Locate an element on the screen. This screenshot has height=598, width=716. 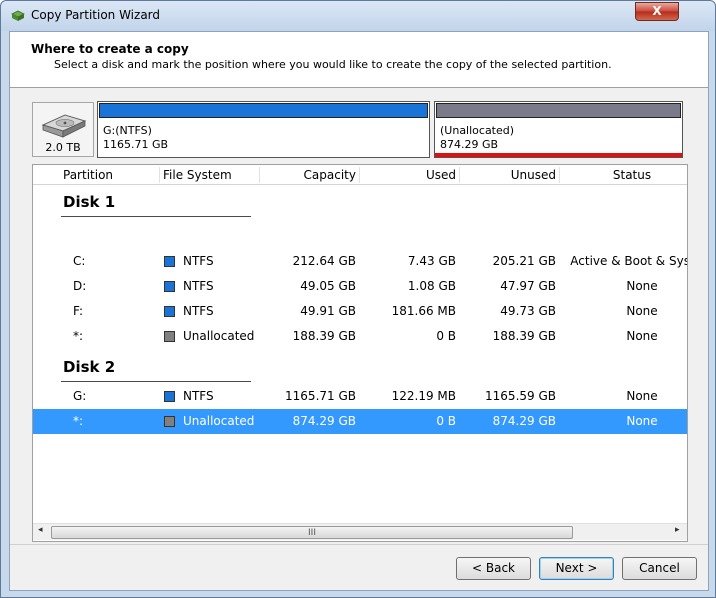
status-cell: Active & Boot & System is located at coordinates (629, 261).